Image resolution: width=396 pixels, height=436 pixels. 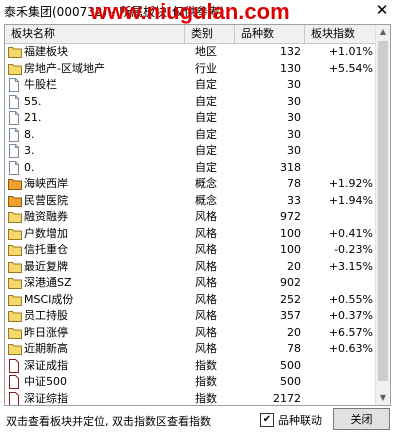 What do you see at coordinates (350, 200) in the screenshot?
I see `sector-index: +1.94%` at bounding box center [350, 200].